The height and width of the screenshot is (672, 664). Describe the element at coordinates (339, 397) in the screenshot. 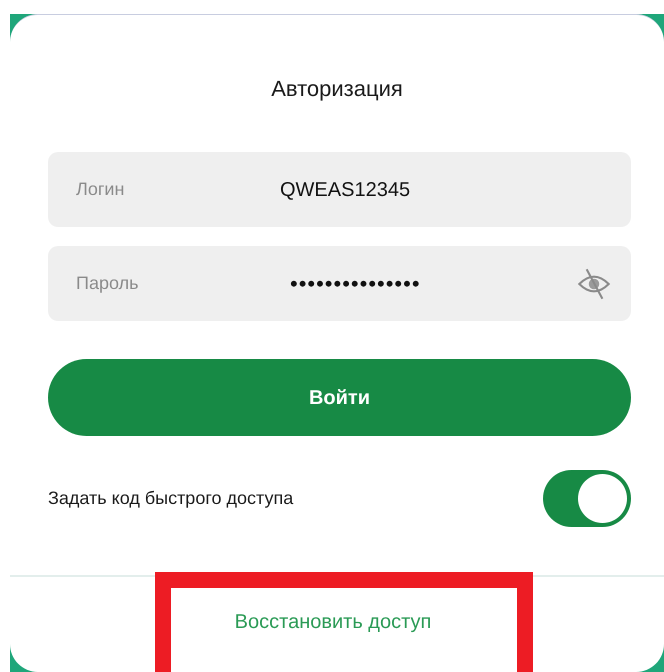

I see `login-button: Войти` at that location.